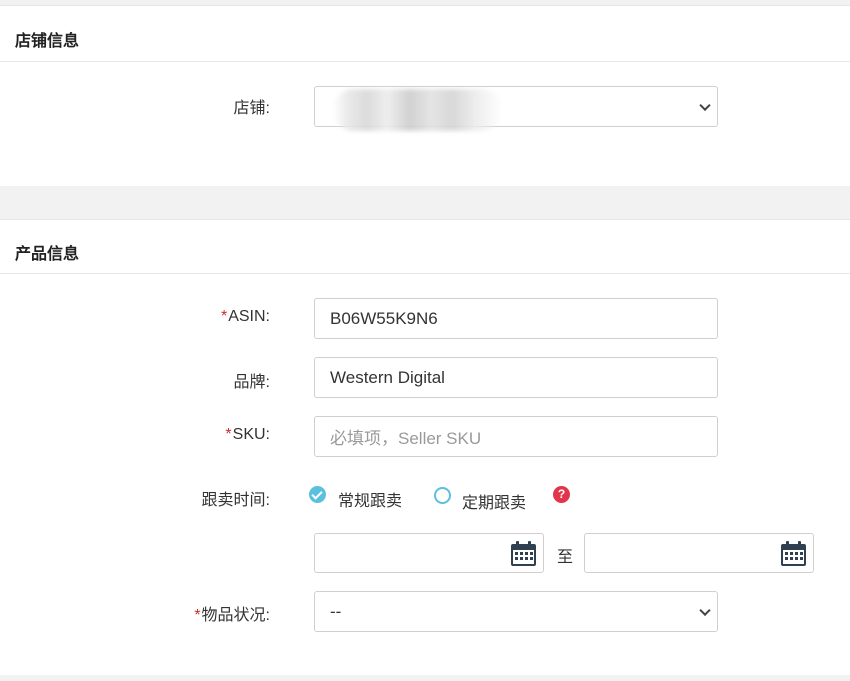 The height and width of the screenshot is (681, 850). What do you see at coordinates (387, 377) in the screenshot?
I see `brand-value: Western Digital` at bounding box center [387, 377].